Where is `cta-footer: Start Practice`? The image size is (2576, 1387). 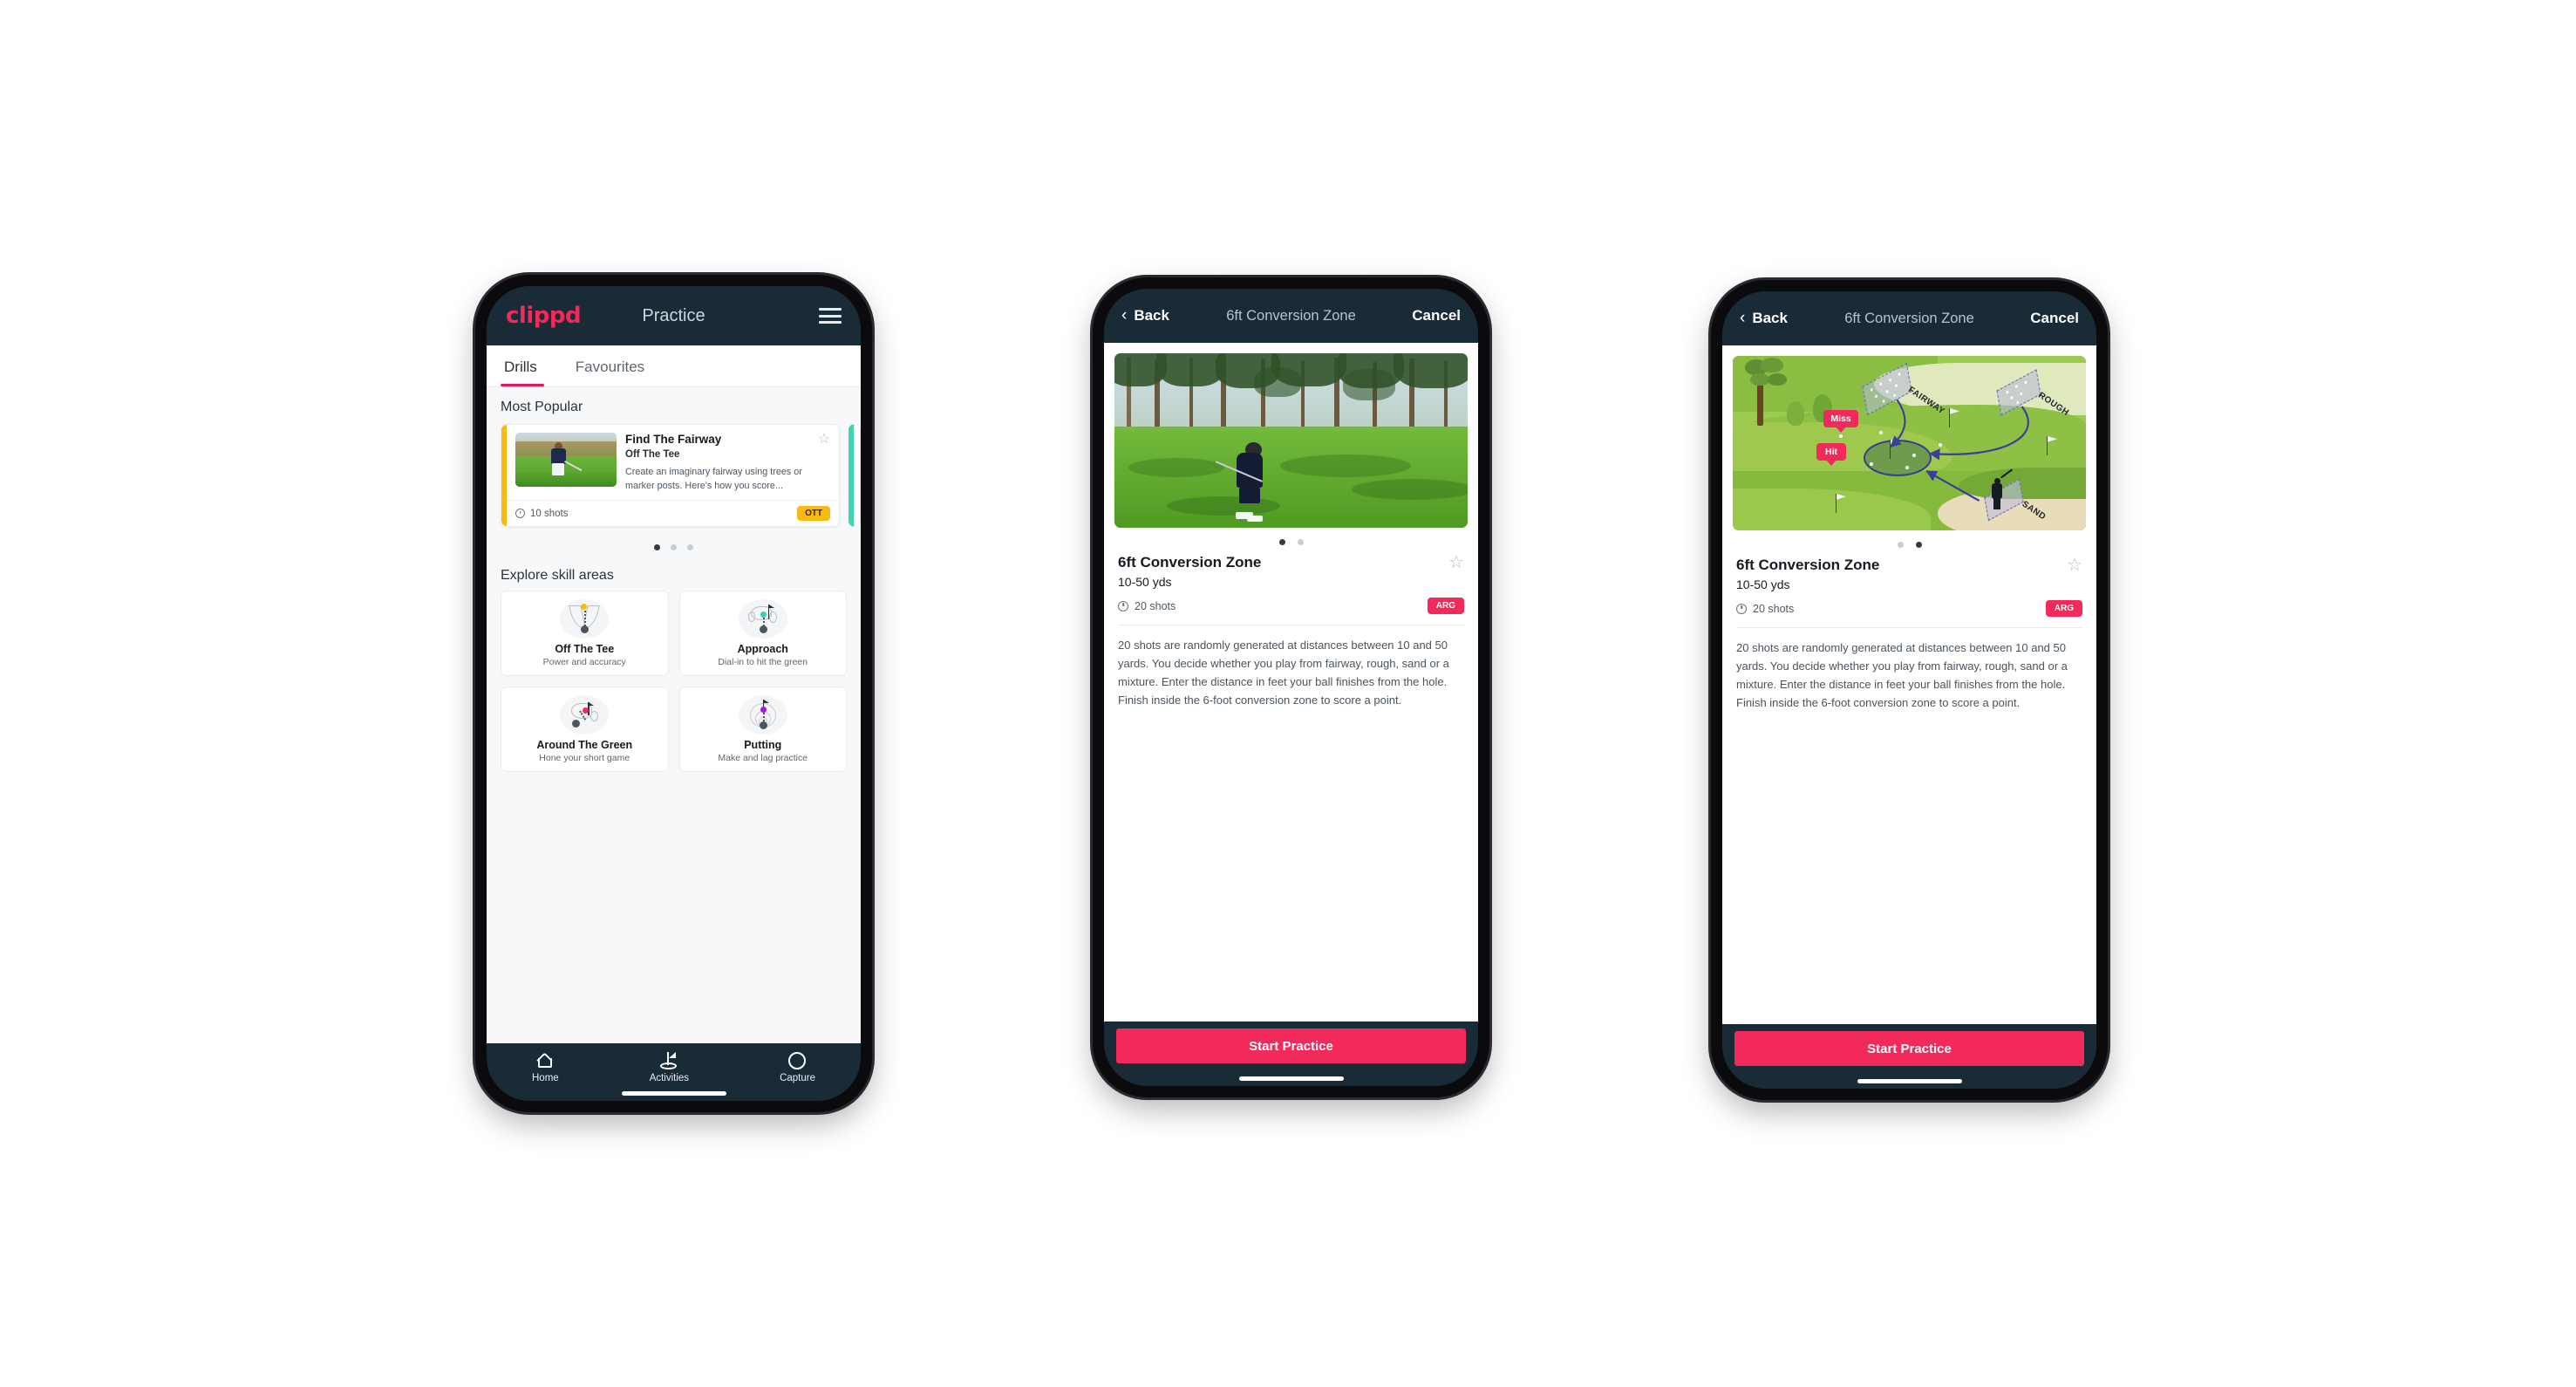
cta-footer: Start Practice is located at coordinates (1291, 1053).